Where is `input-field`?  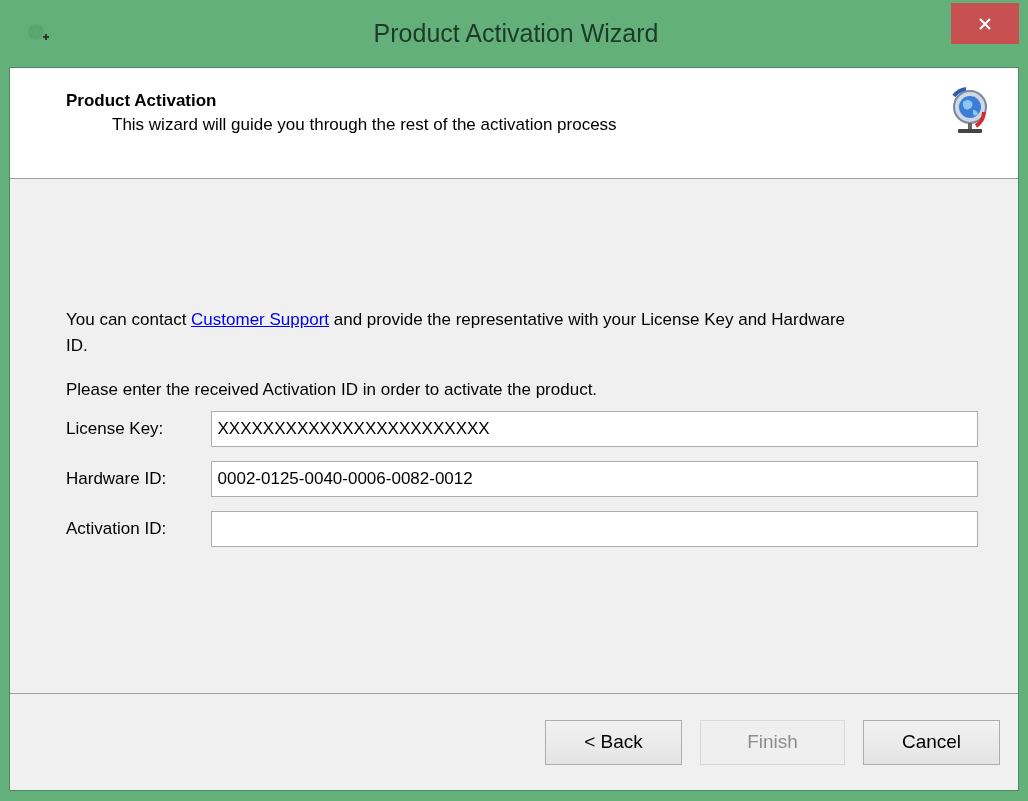
input-field is located at coordinates (594, 529).